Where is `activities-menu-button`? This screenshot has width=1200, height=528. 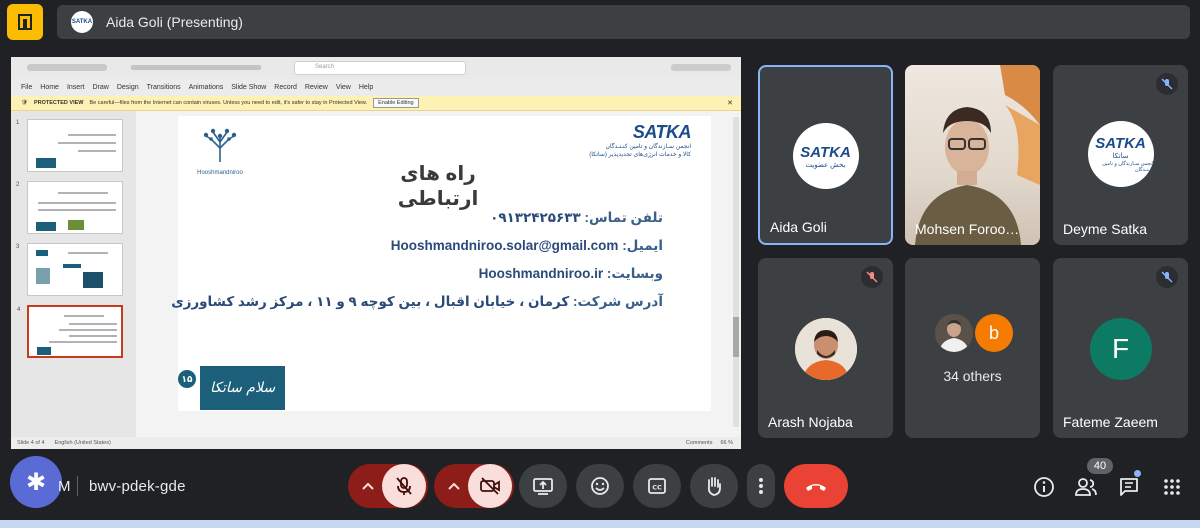 activities-menu-button is located at coordinates (1172, 487).